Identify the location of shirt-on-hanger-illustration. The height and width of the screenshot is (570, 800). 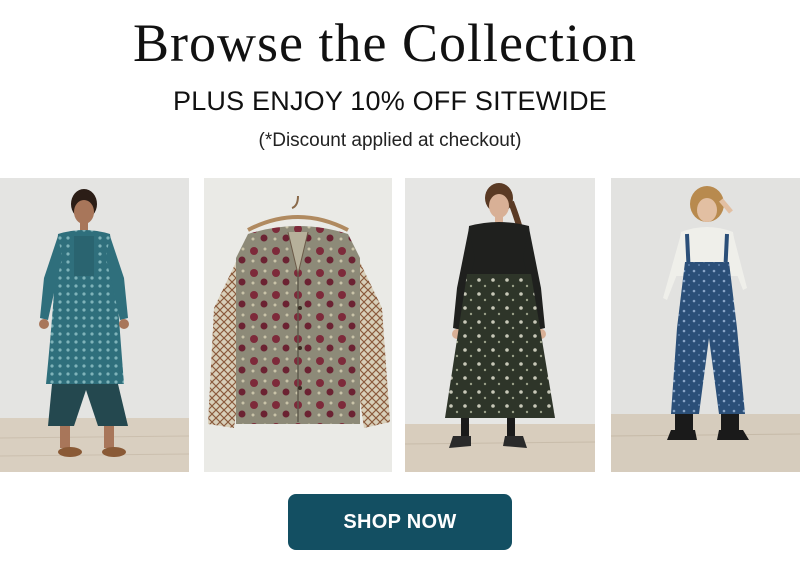
(298, 325).